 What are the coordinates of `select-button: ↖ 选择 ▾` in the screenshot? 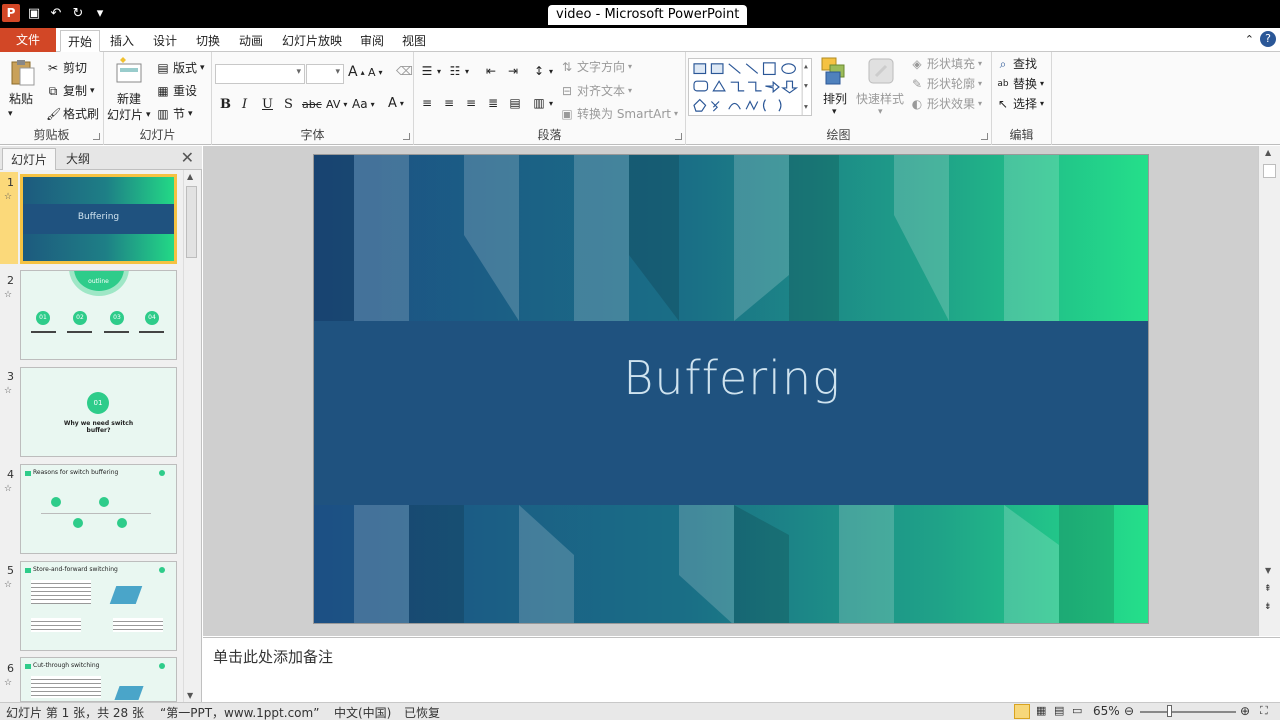 It's located at (1020, 103).